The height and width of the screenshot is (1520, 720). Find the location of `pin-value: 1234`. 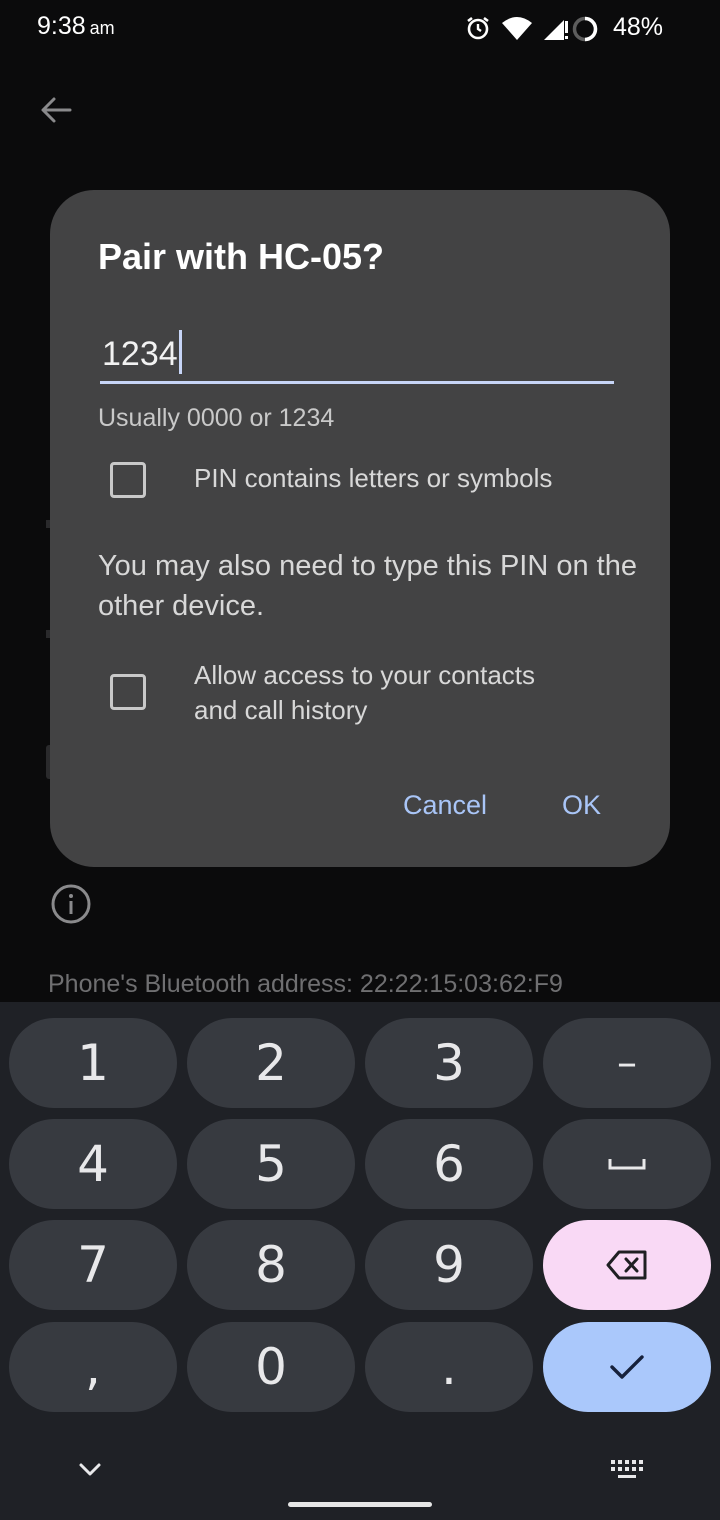

pin-value: 1234 is located at coordinates (140, 354).